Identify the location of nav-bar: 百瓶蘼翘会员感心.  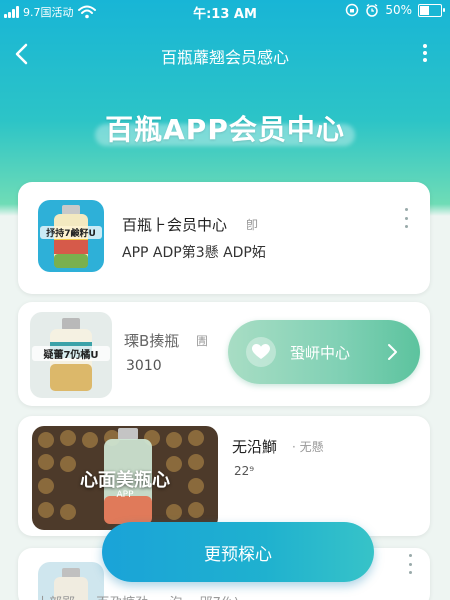
(225, 55).